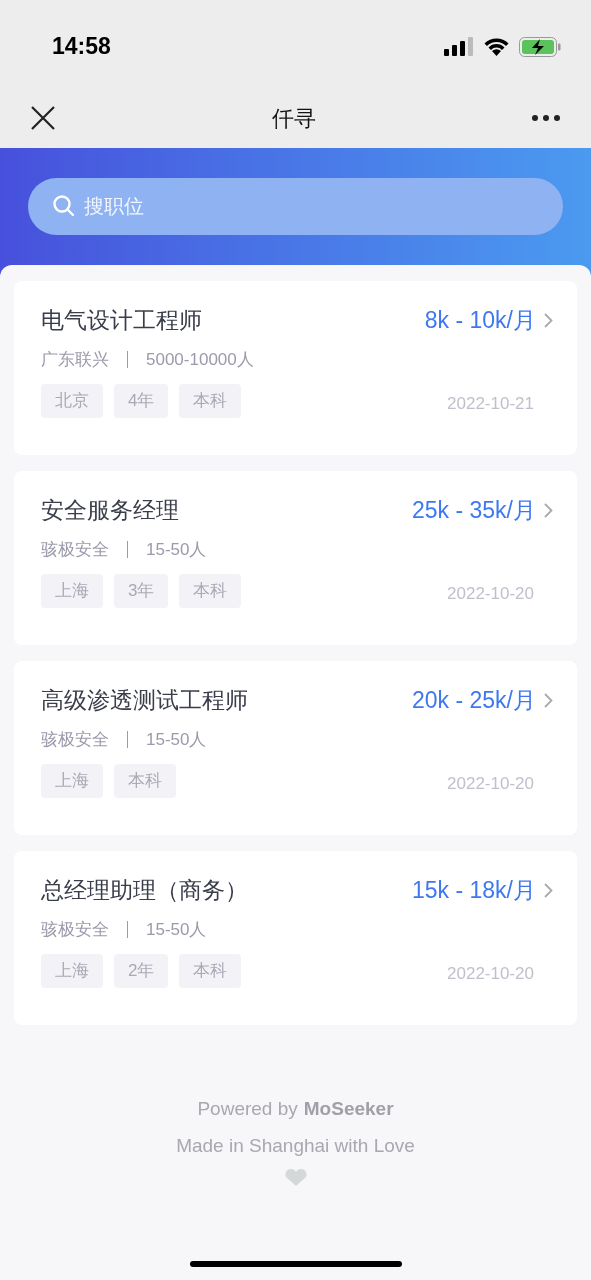 This screenshot has width=591, height=1280. What do you see at coordinates (293, 118) in the screenshot?
I see `page-title: 仟寻` at bounding box center [293, 118].